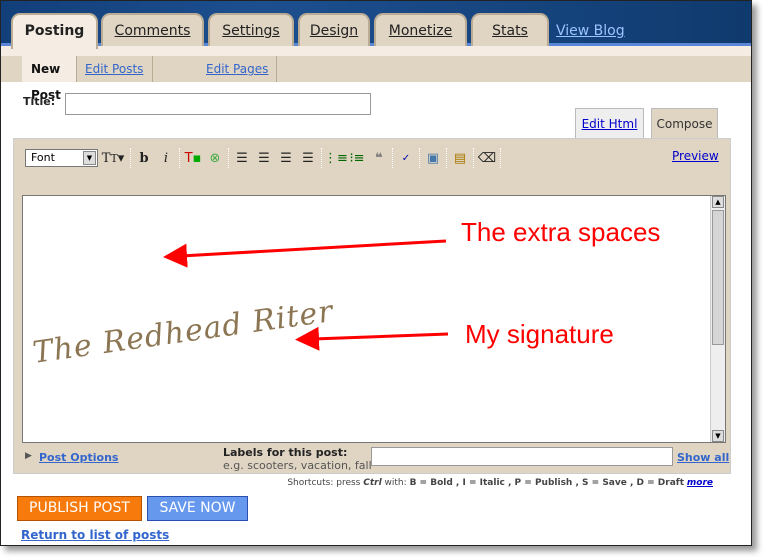 This screenshot has height=560, width=767. I want to click on annotation-arrows, so click(306, 295).